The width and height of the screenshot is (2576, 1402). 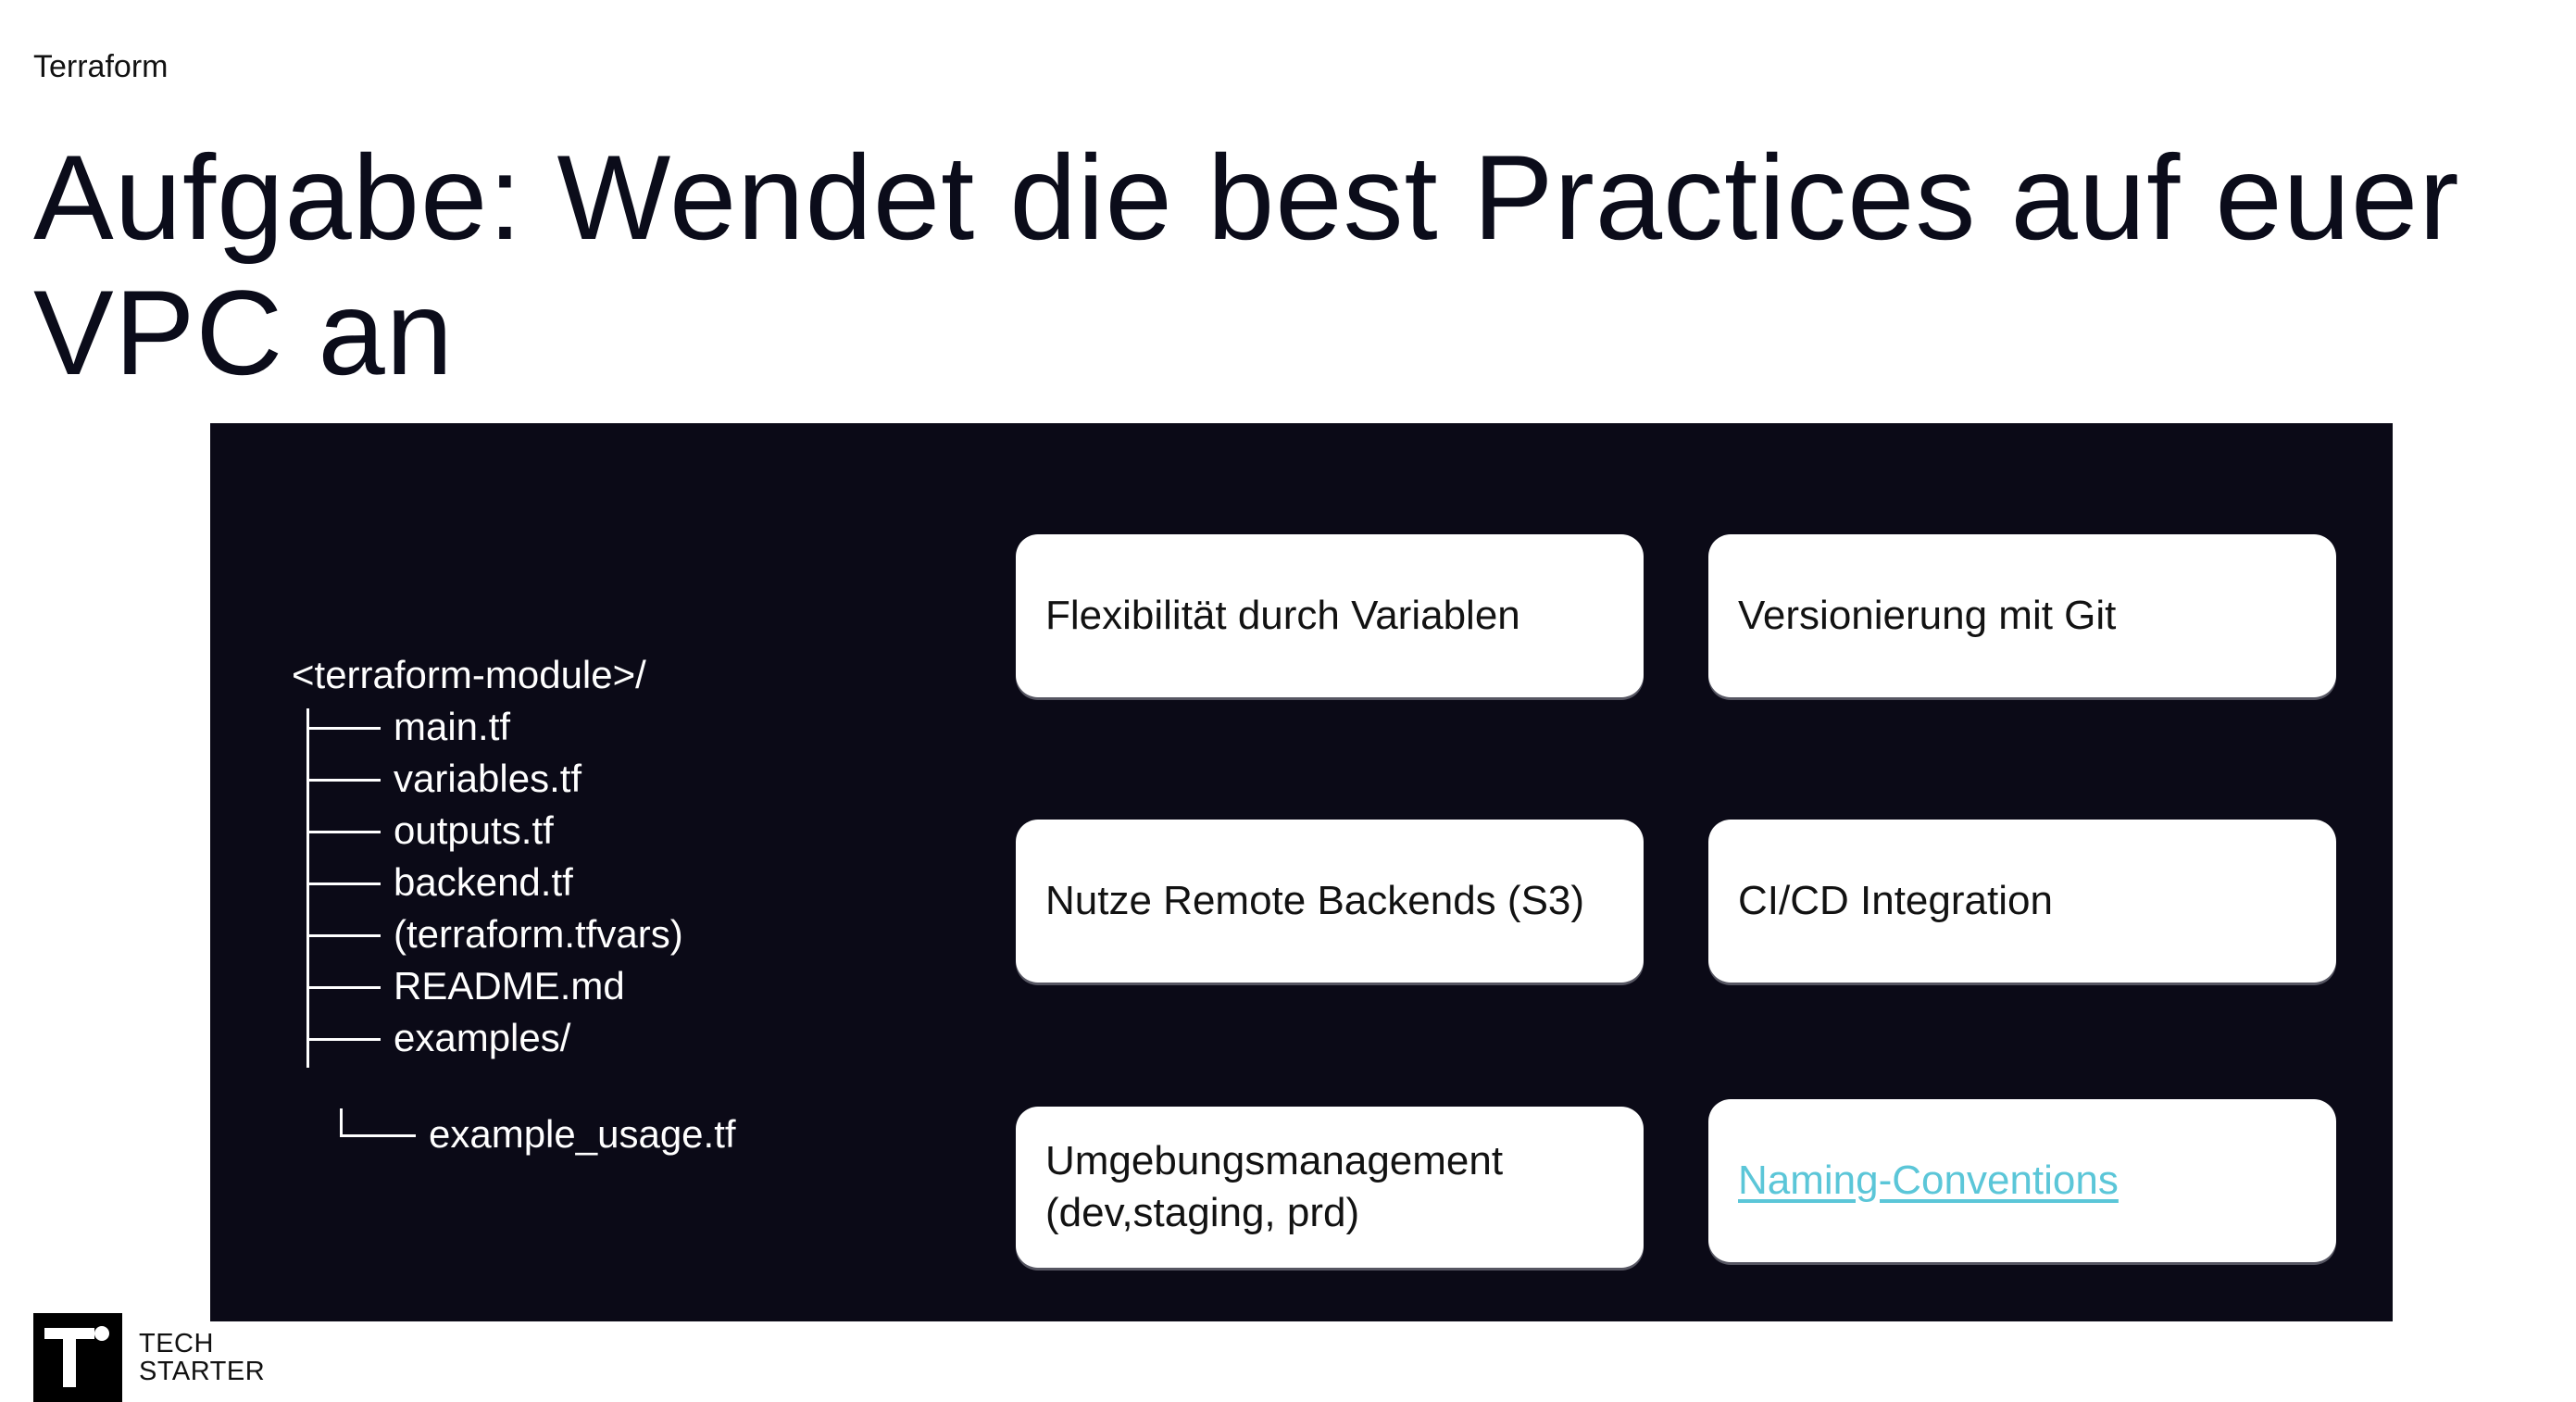 I want to click on logo-t-stem, so click(x=69, y=1357).